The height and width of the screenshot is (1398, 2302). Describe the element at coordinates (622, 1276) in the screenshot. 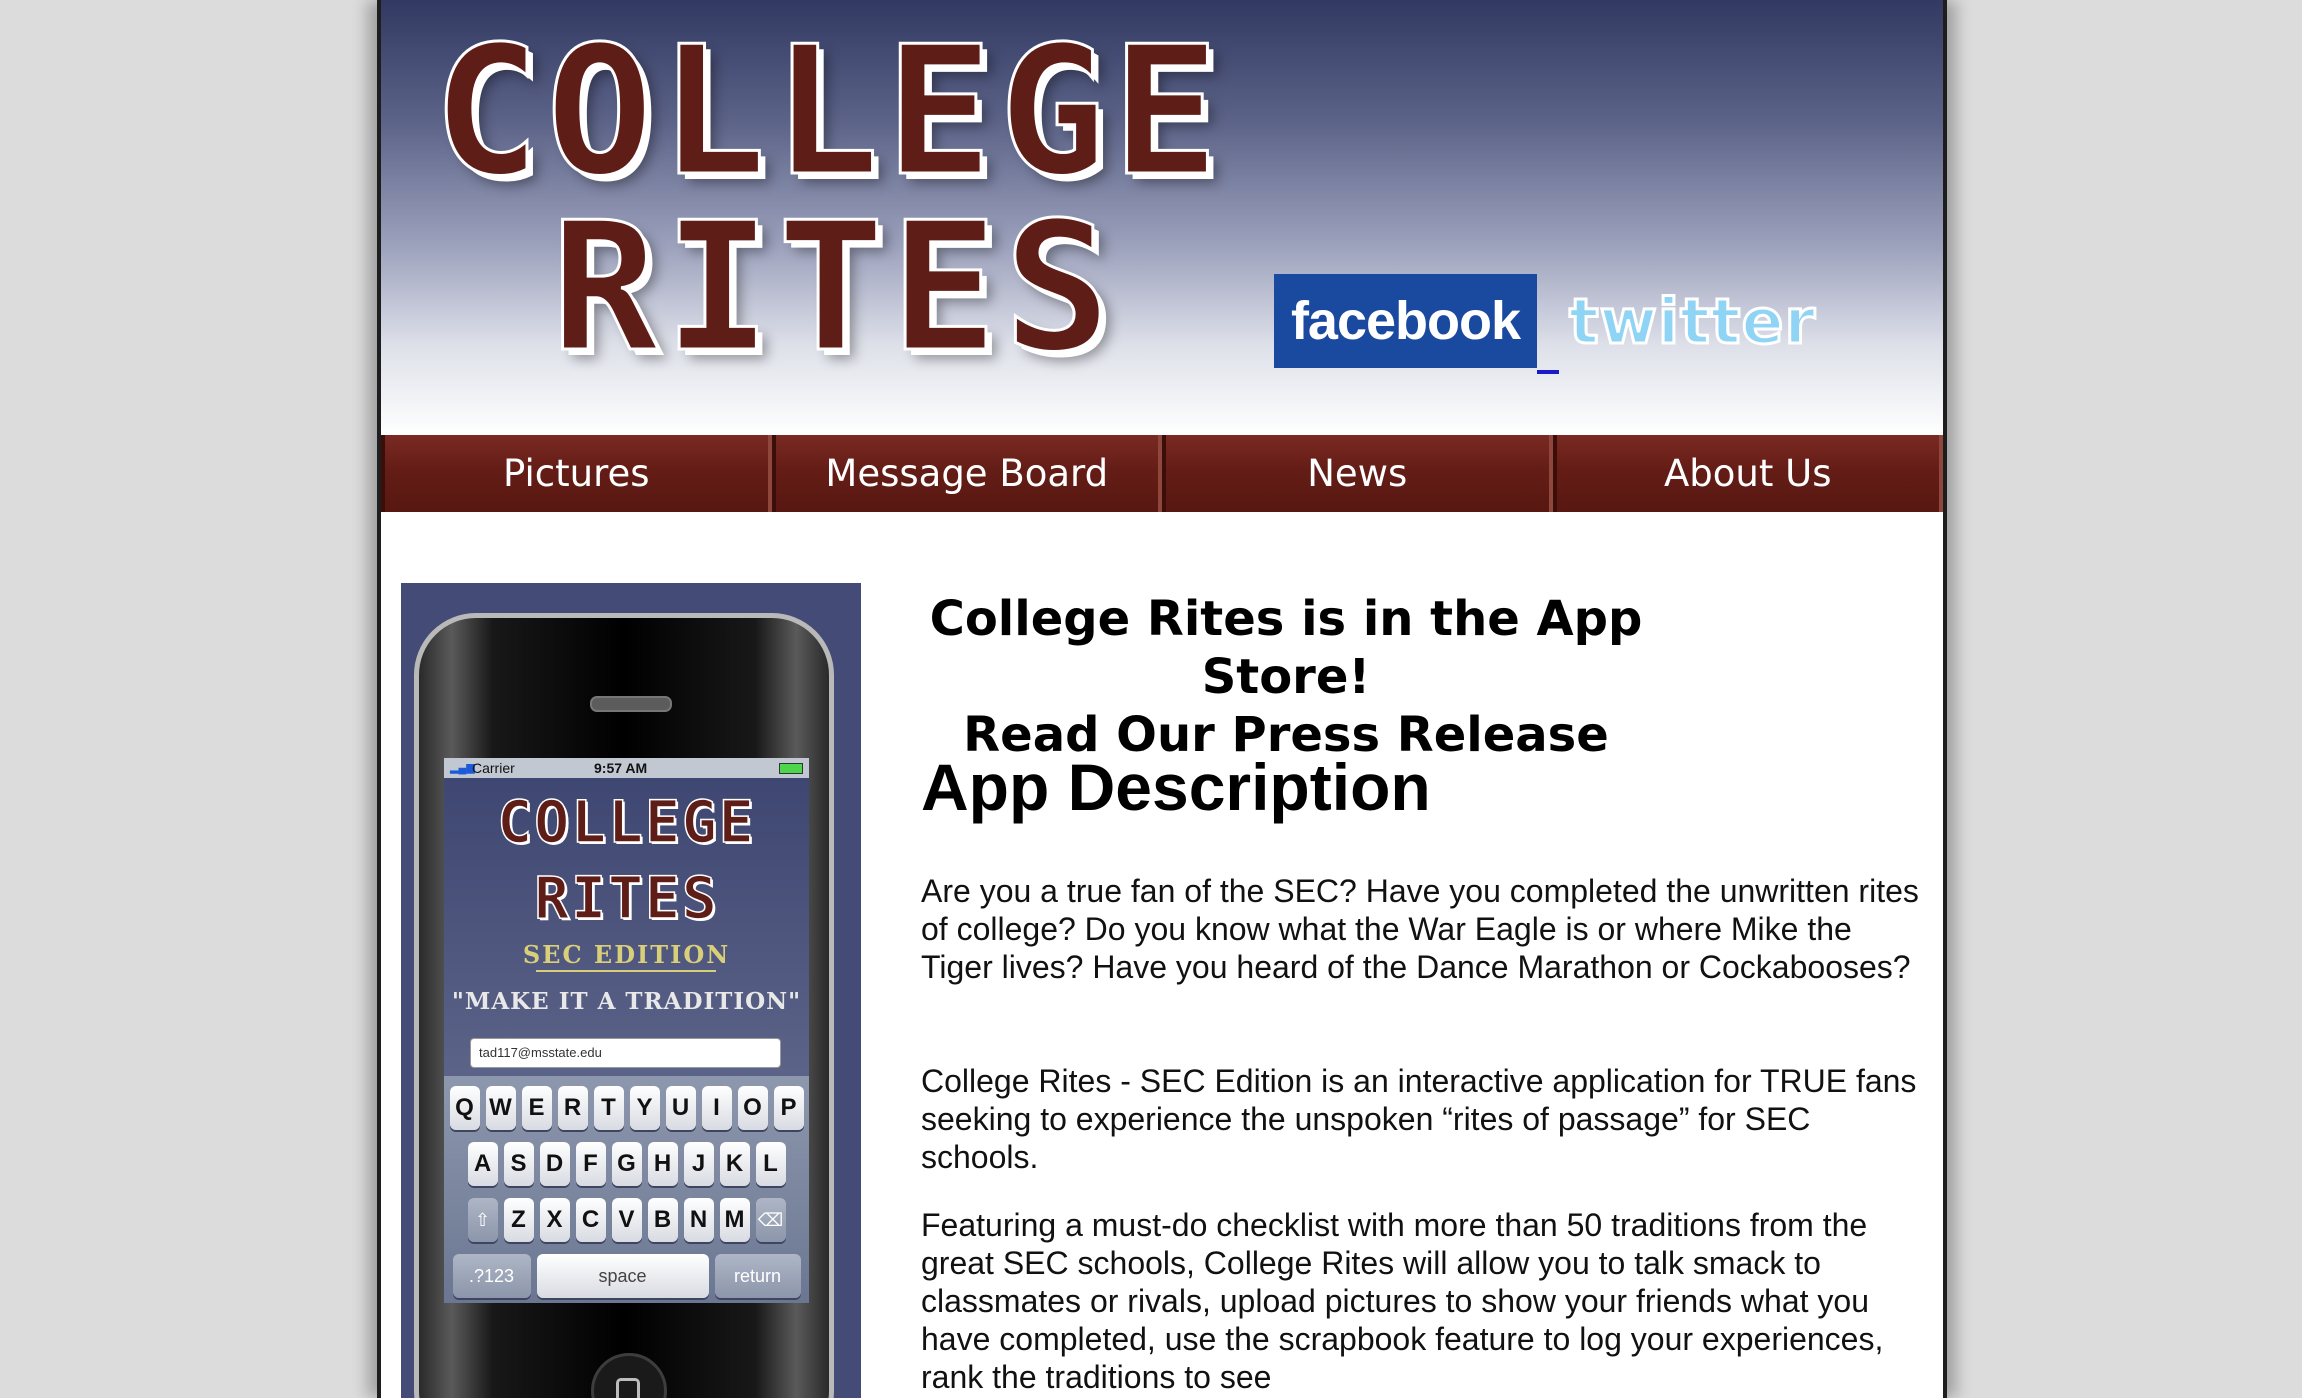

I see `space-key: space` at that location.